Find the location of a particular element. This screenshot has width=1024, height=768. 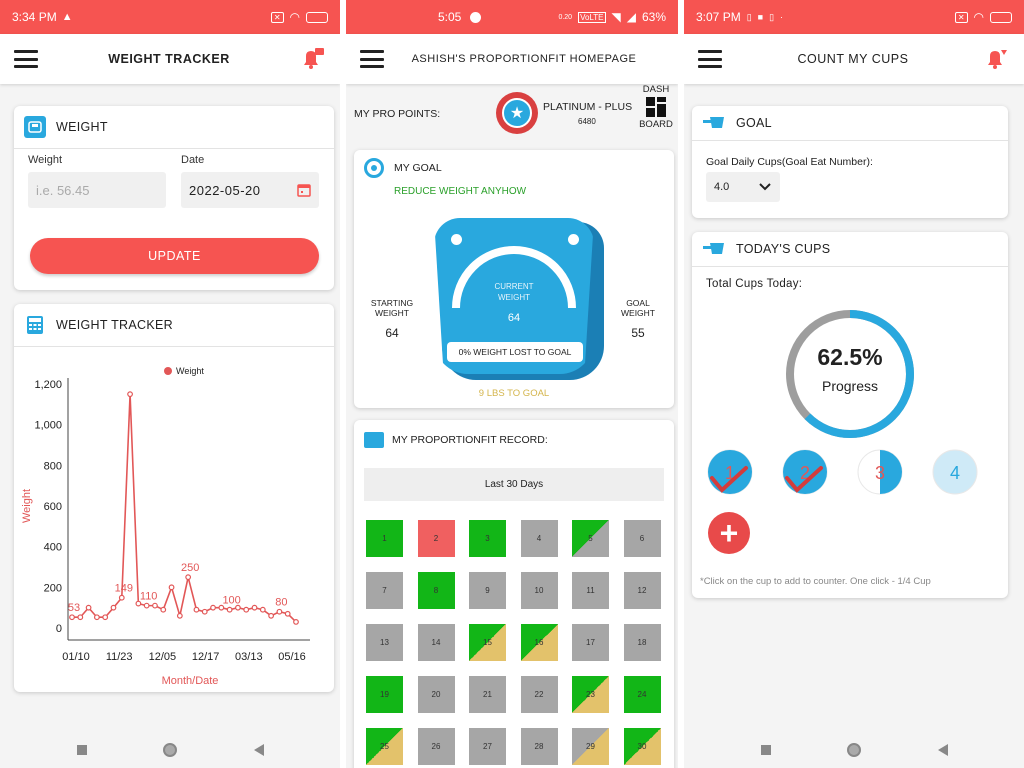

goal-label-1: GOAL is located at coordinates (638, 303).